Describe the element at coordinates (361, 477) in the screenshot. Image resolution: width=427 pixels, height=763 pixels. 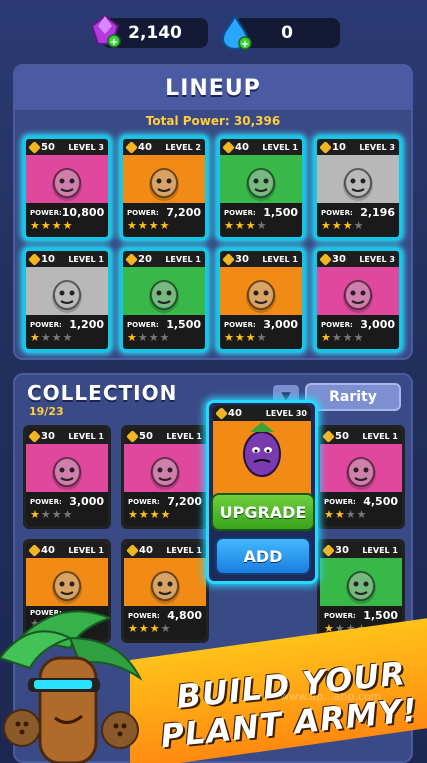
I see `plant-card: 50 LEVEL 1 POWER: 4,500 ★ ★ ★ ★` at that location.